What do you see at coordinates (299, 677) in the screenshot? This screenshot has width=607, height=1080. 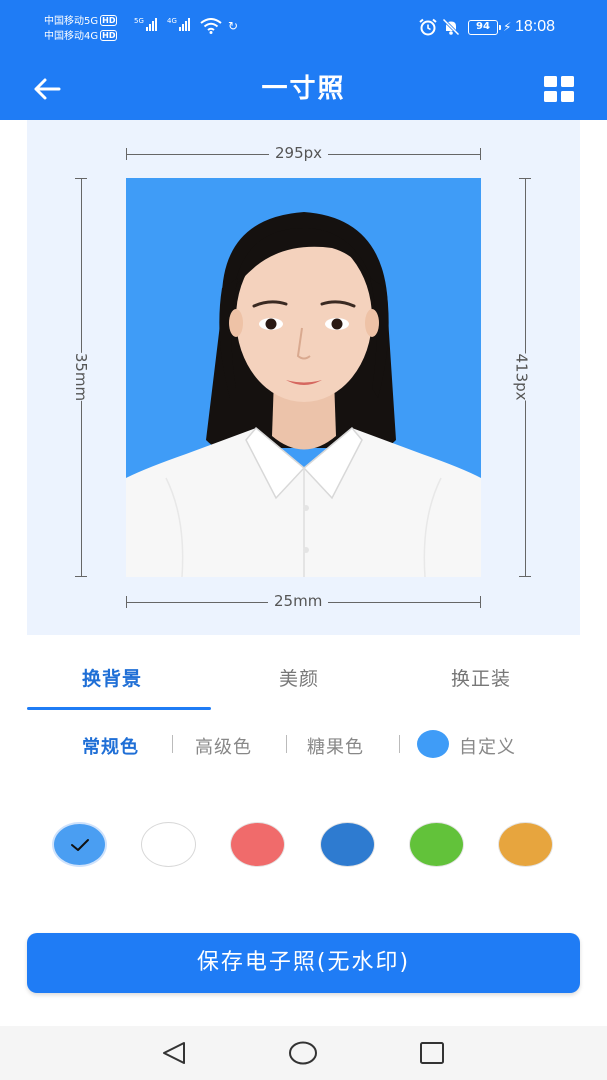 I see `tab-beauty: 美颜` at bounding box center [299, 677].